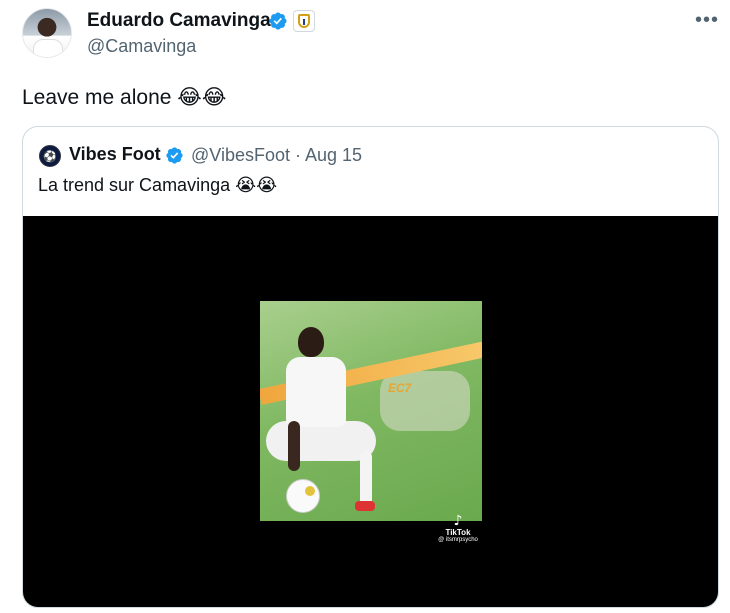 The width and height of the screenshot is (730, 613). Describe the element at coordinates (141, 46) in the screenshot. I see `author-handle: @Camavinga` at that location.